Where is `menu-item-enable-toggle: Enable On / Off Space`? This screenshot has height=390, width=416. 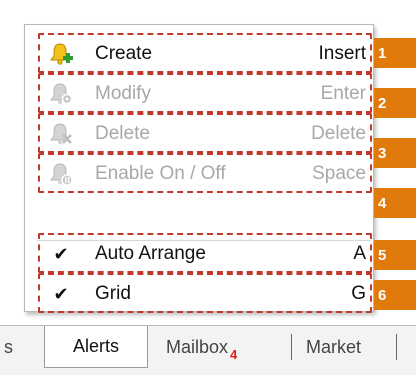 menu-item-enable-toggle: Enable On / Off Space is located at coordinates (207, 174).